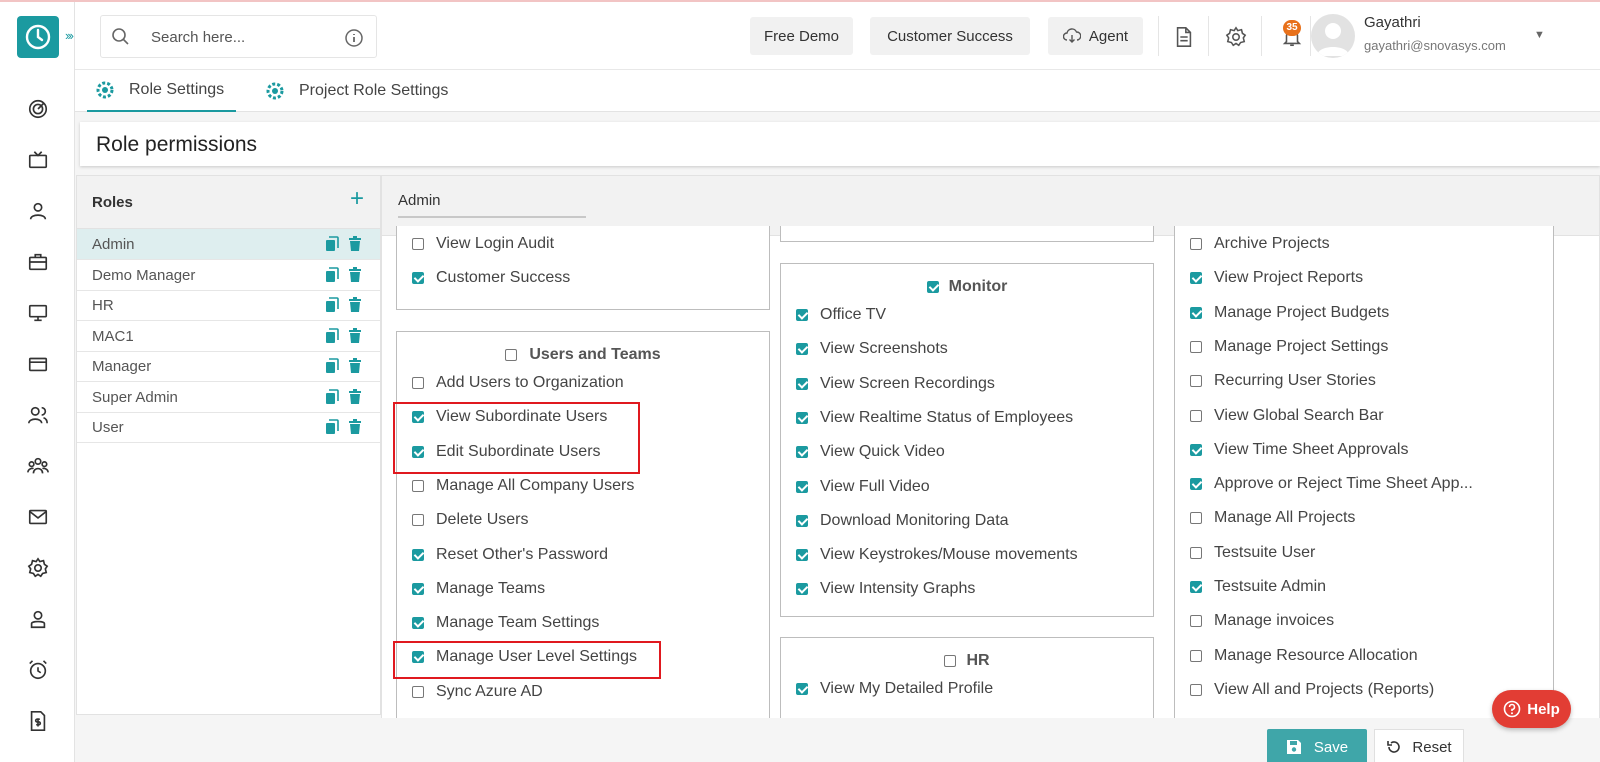  What do you see at coordinates (1539, 35) in the screenshot?
I see `chevron-down-icon: ▼` at bounding box center [1539, 35].